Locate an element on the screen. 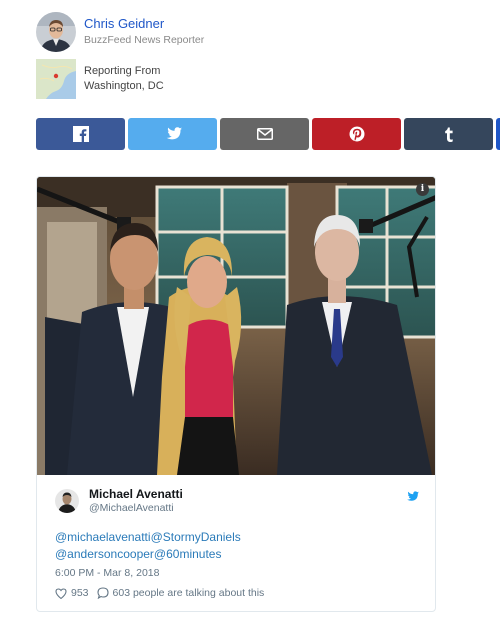 This screenshot has height=626, width=500. conversation-link: 603 people are talking about this is located at coordinates (180, 593).